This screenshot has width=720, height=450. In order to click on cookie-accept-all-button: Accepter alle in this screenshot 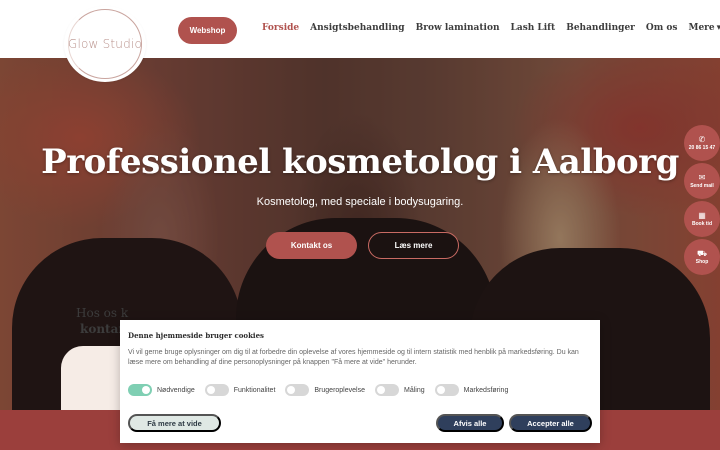, I will do `click(550, 423)`.